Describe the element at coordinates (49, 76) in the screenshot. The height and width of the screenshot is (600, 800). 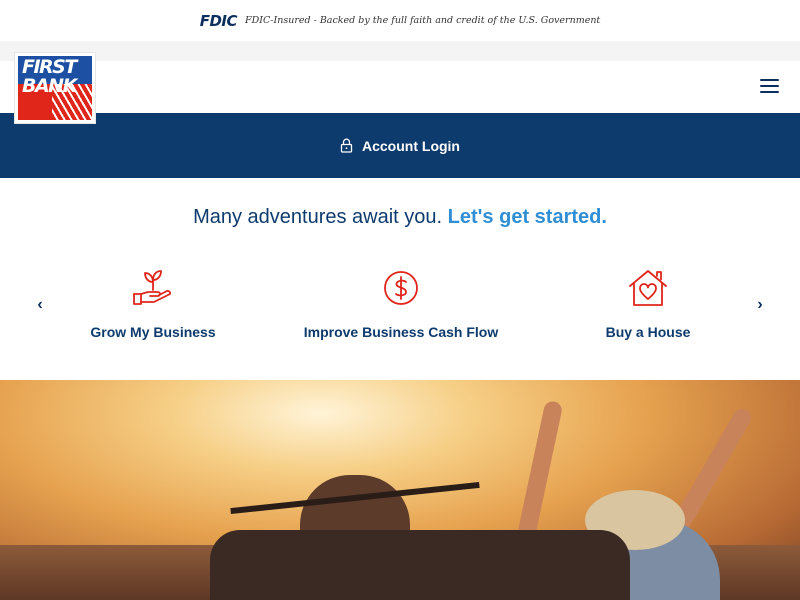
I see `logo-lettering: FIRST BANK` at that location.